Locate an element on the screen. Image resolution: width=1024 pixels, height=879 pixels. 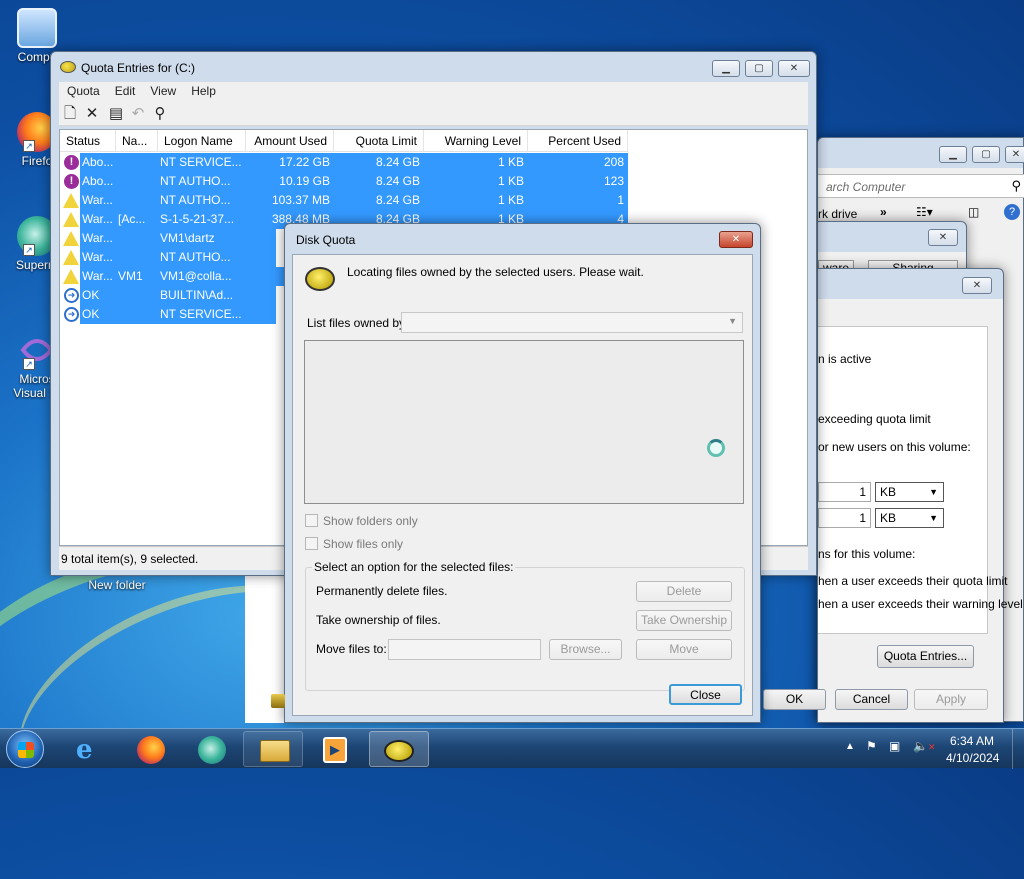
taskbar-firefox is located at coordinates (151, 749).